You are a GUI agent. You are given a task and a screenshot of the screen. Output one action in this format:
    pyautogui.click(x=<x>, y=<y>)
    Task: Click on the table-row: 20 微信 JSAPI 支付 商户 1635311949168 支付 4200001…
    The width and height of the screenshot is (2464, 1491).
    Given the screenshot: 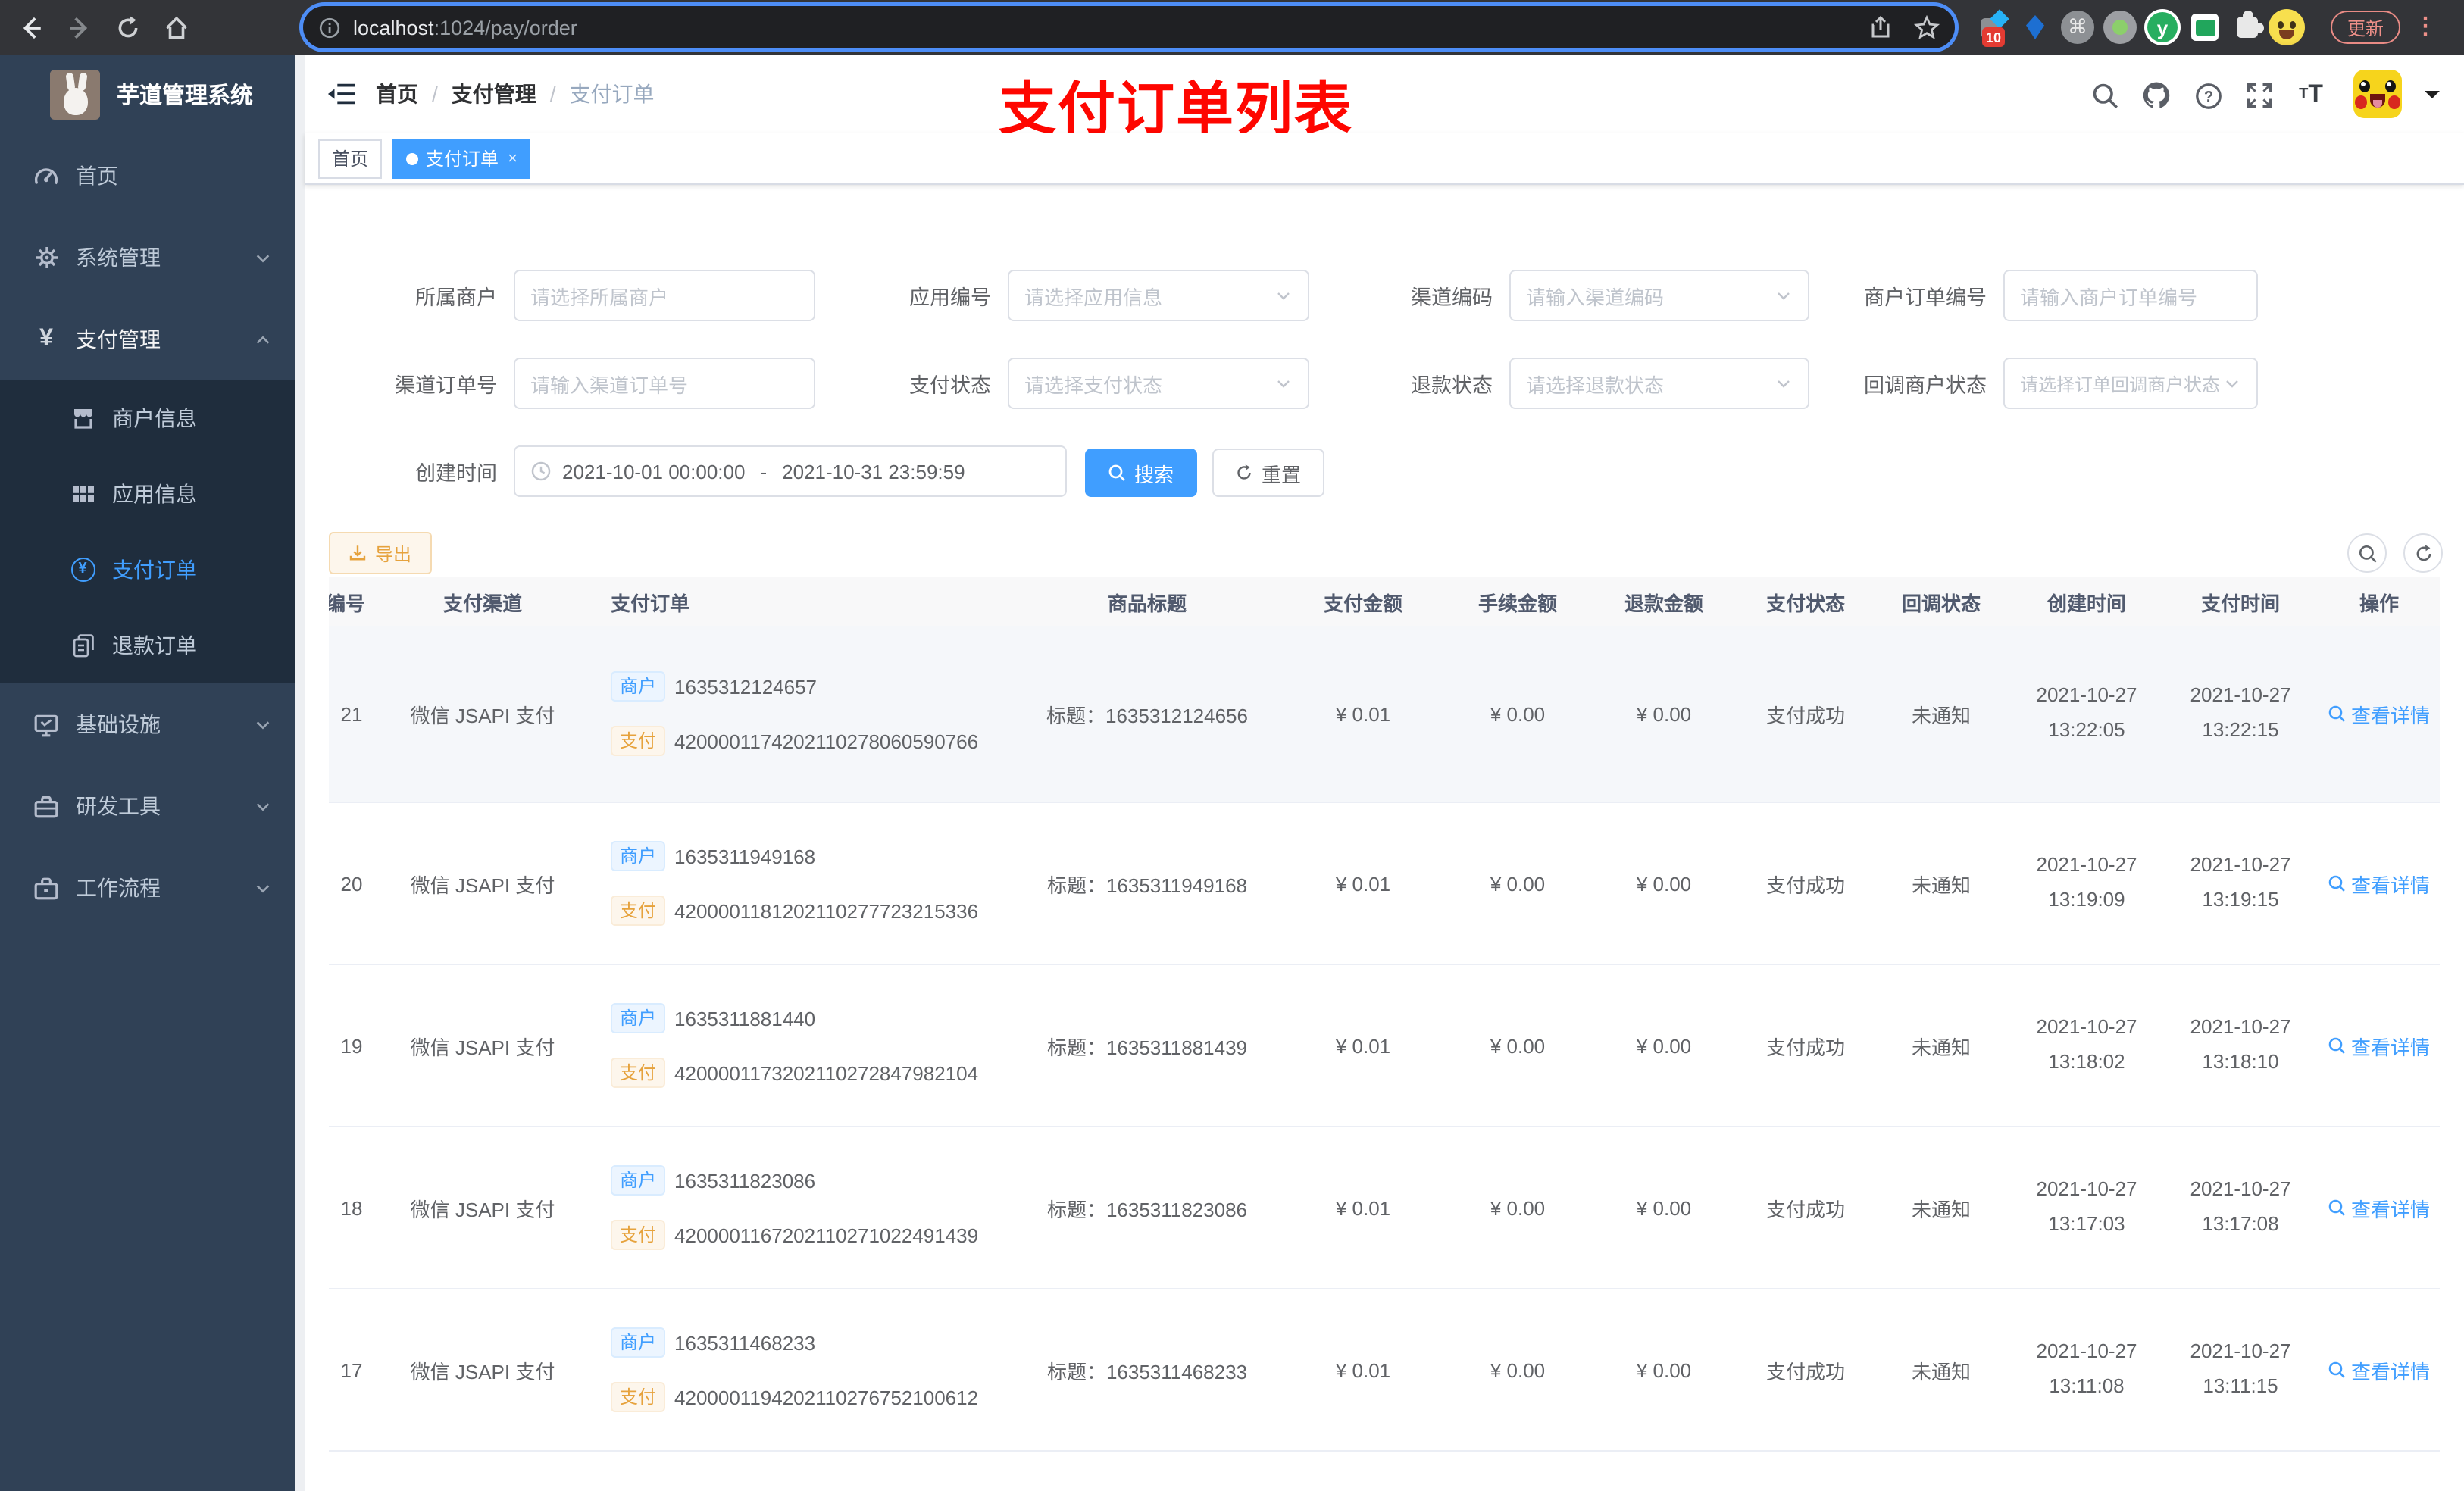 What is the action you would take?
    pyautogui.click(x=1384, y=884)
    